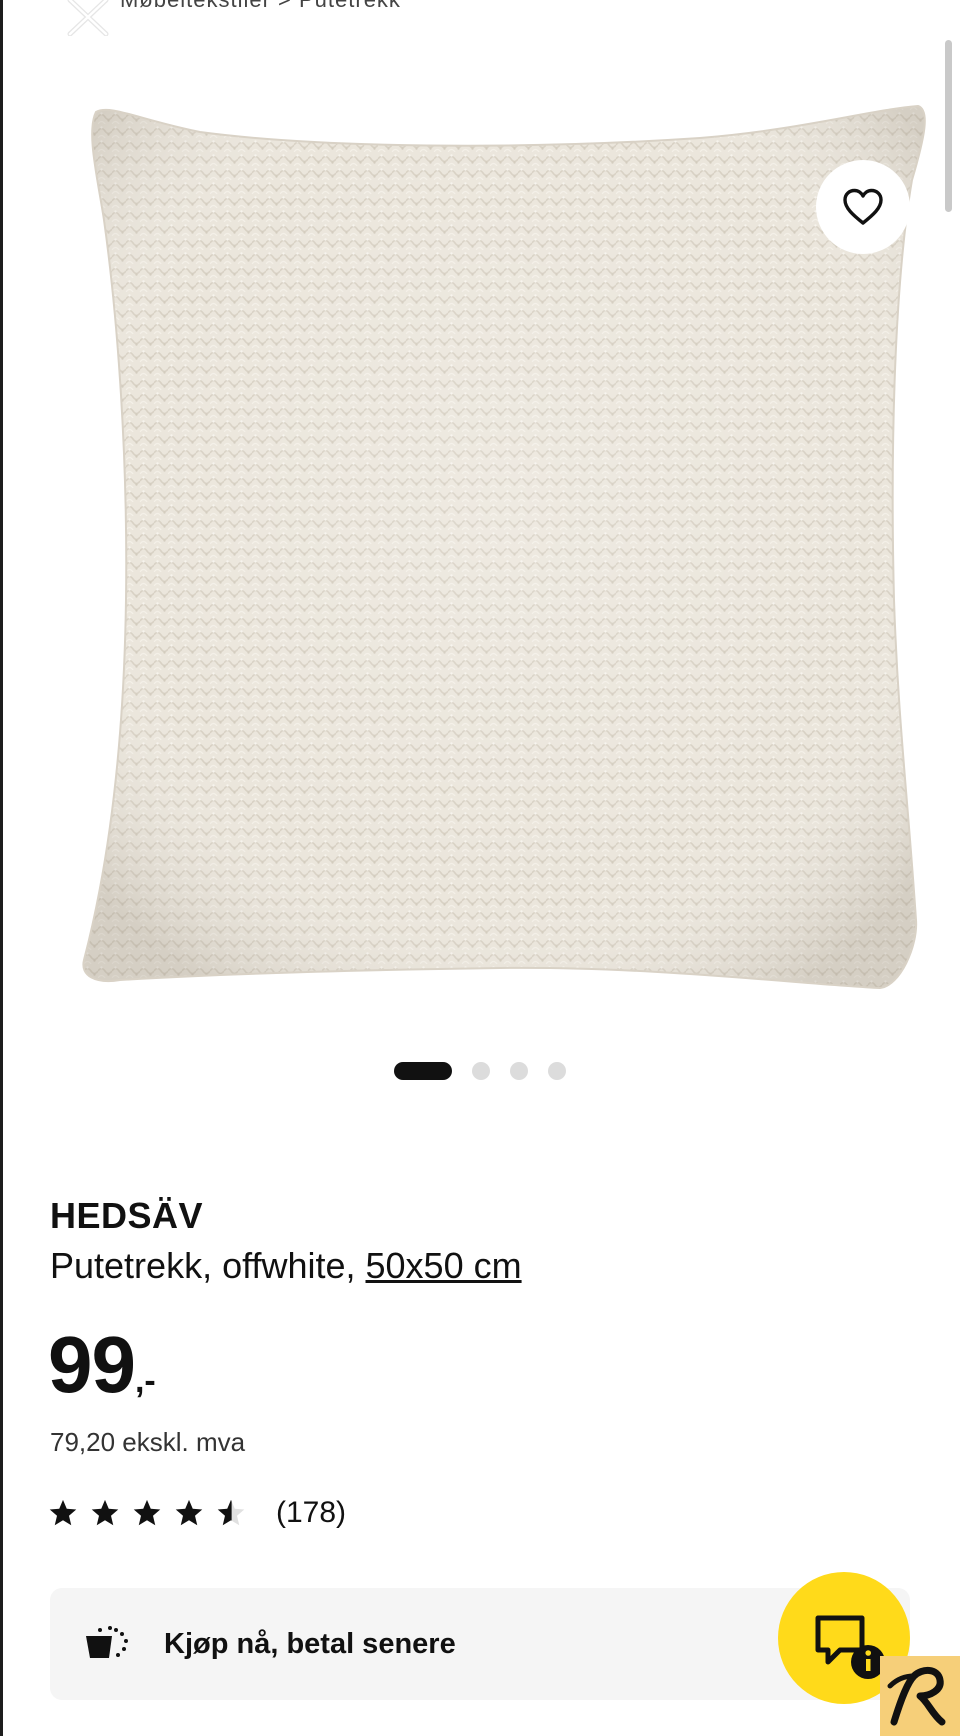  I want to click on size-link: 50x50 cm, so click(444, 1265).